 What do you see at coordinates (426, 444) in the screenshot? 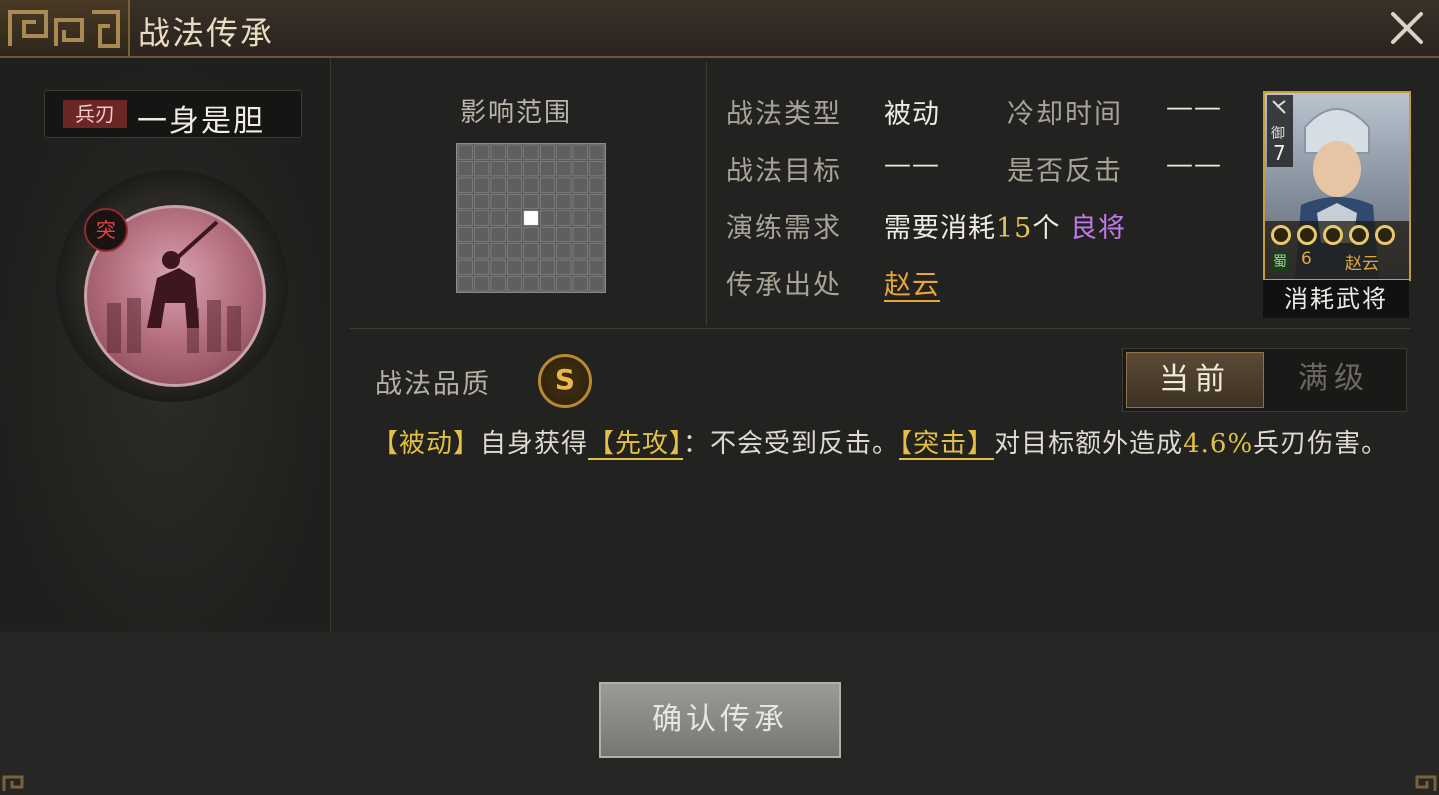
I see `kw-passive: 【被动】` at bounding box center [426, 444].